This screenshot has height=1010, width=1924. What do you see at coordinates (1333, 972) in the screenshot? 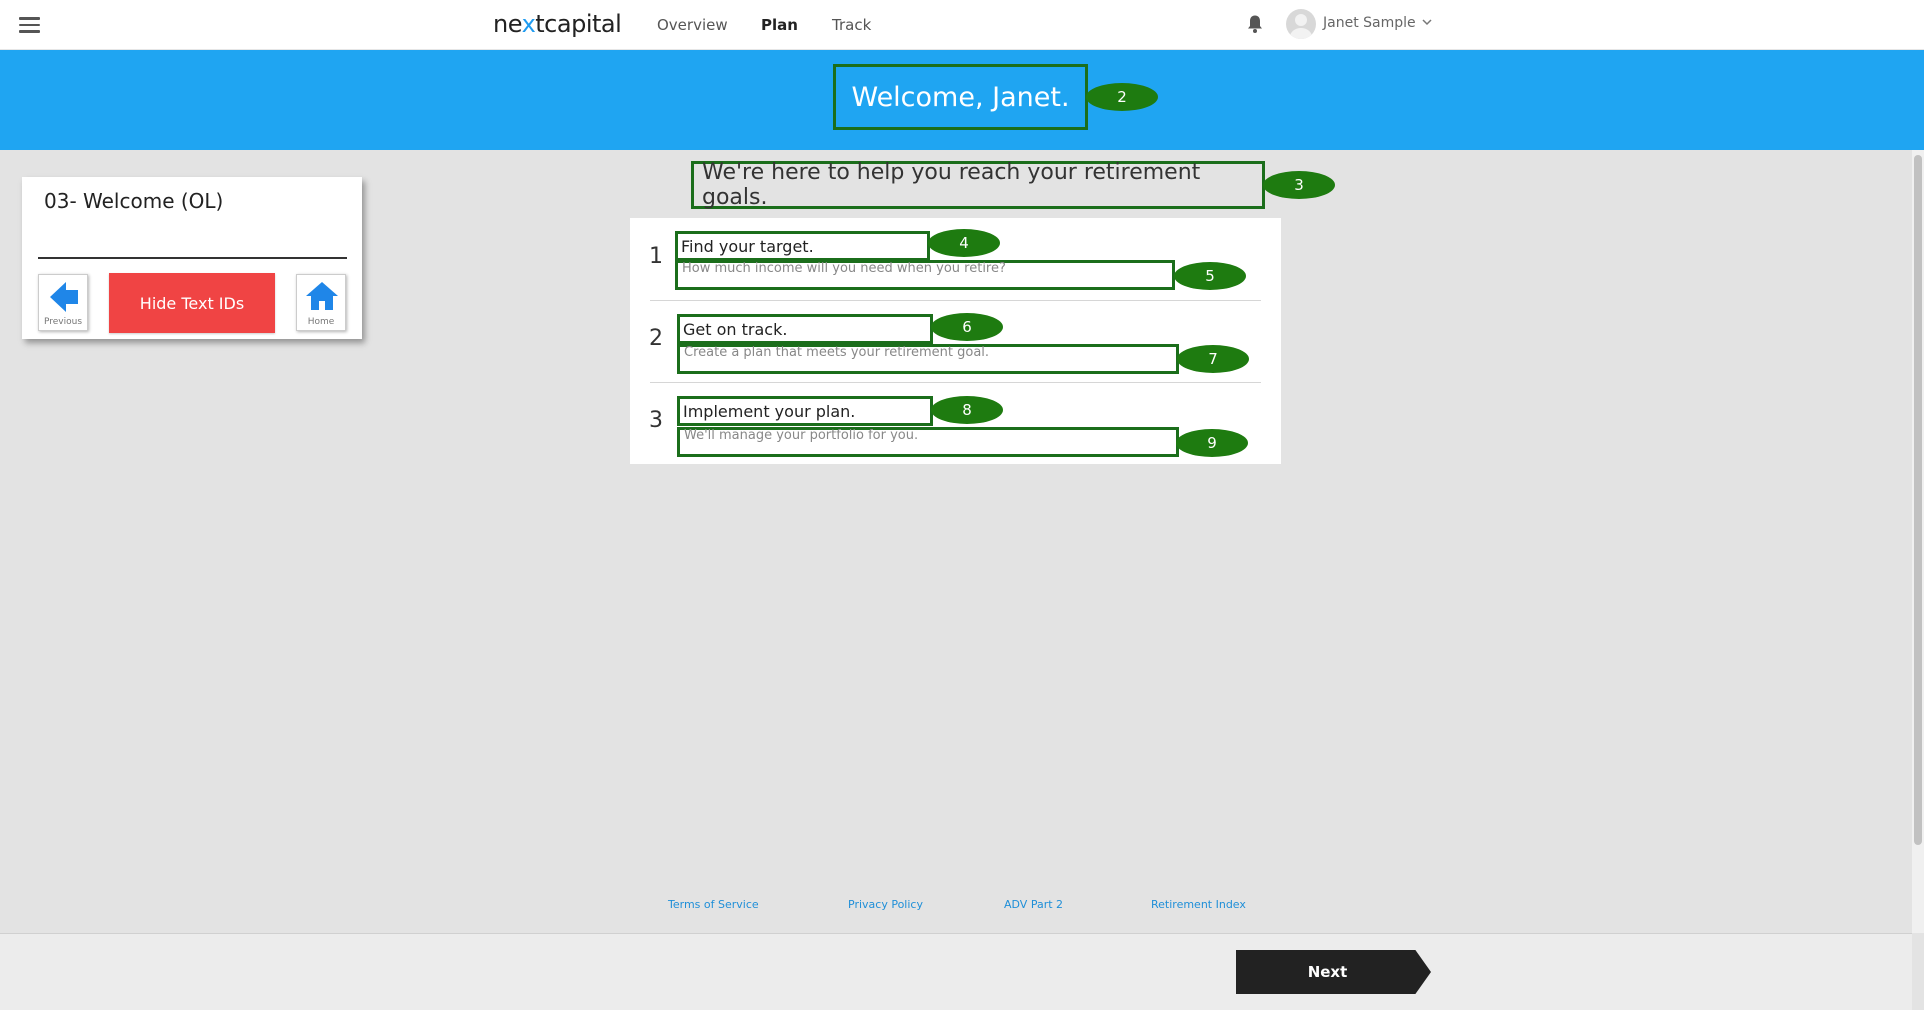
I see `next-button: Next` at bounding box center [1333, 972].